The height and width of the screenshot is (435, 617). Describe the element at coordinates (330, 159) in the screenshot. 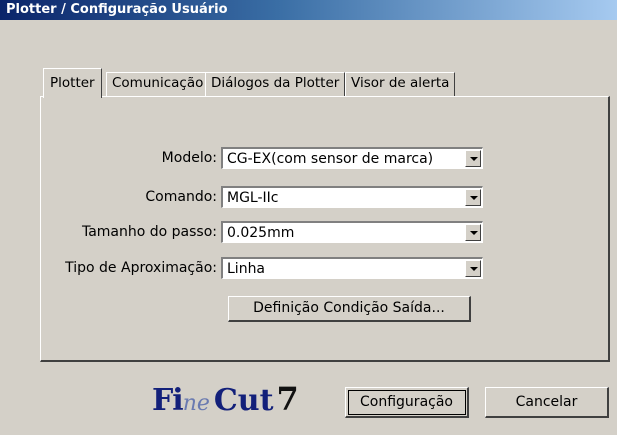

I see `modelo-value: CG-EX(com sensor de marca)` at that location.